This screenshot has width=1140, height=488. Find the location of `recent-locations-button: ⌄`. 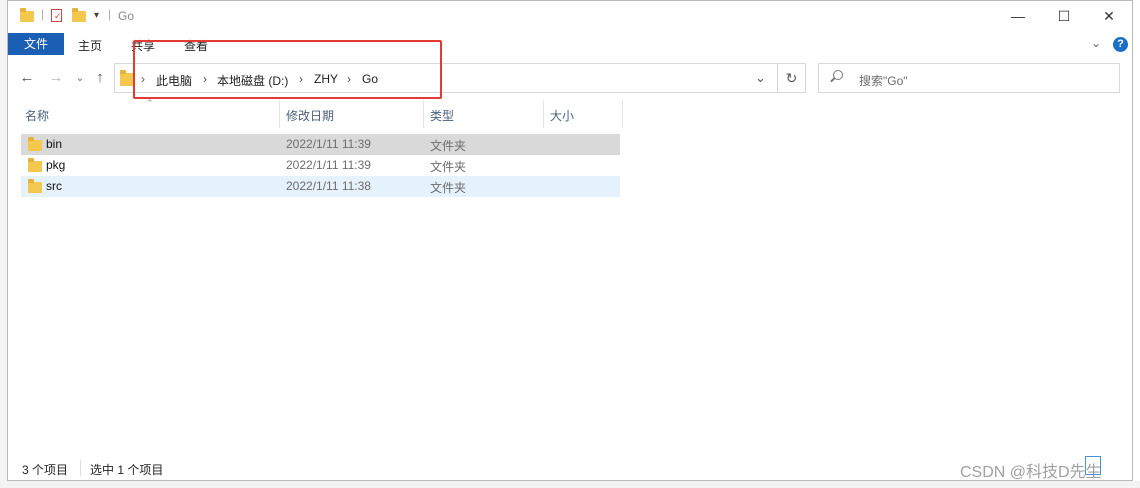

recent-locations-button: ⌄ is located at coordinates (80, 78).